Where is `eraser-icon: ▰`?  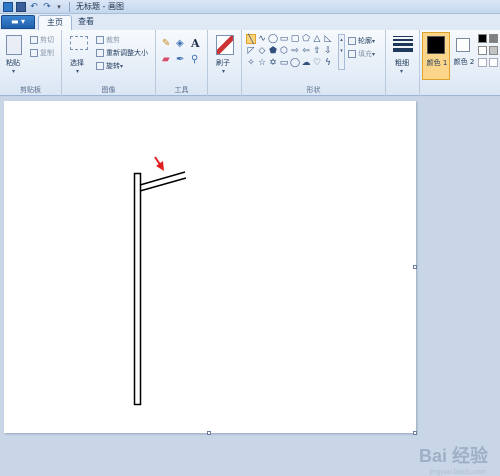
eraser-icon: ▰ is located at coordinates (166, 59).